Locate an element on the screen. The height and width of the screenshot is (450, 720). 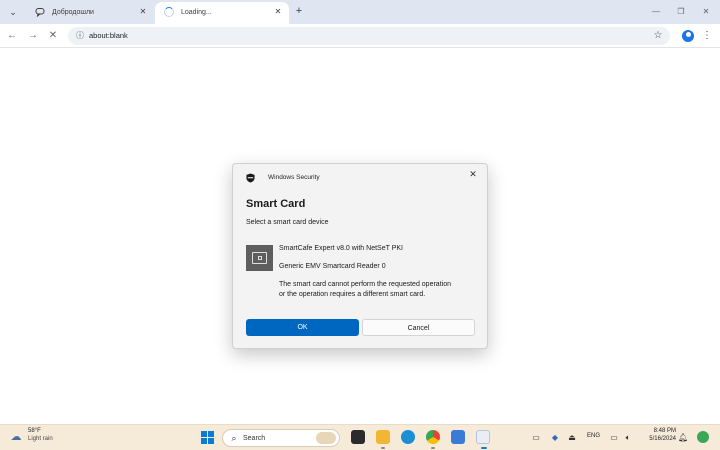
language-indicator: ENG is located at coordinates (593, 436).